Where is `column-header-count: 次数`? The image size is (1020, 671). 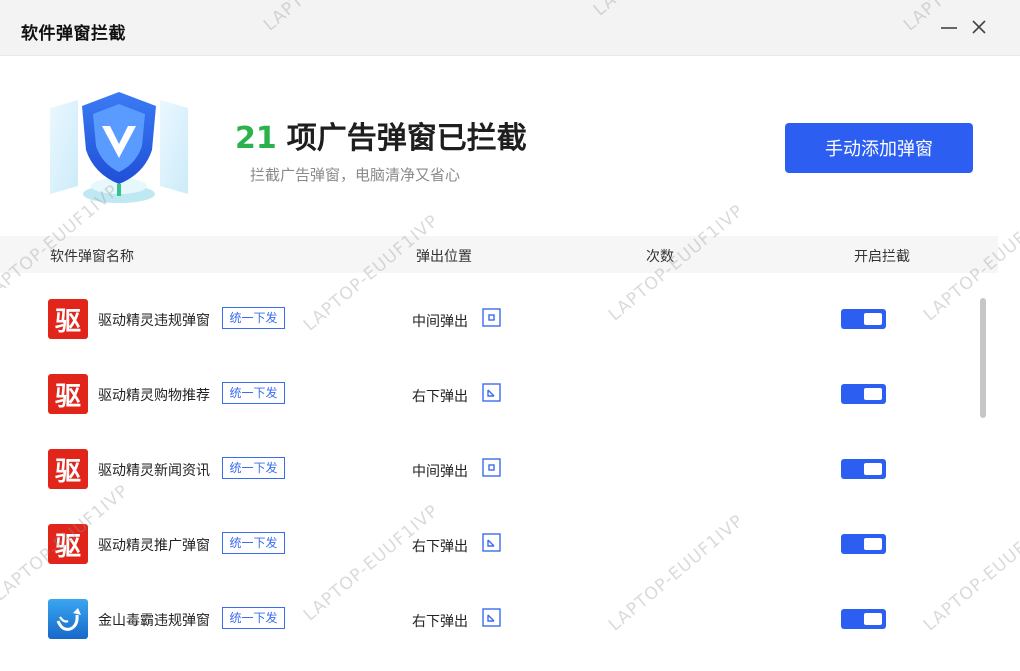
column-header-count: 次数 is located at coordinates (660, 257).